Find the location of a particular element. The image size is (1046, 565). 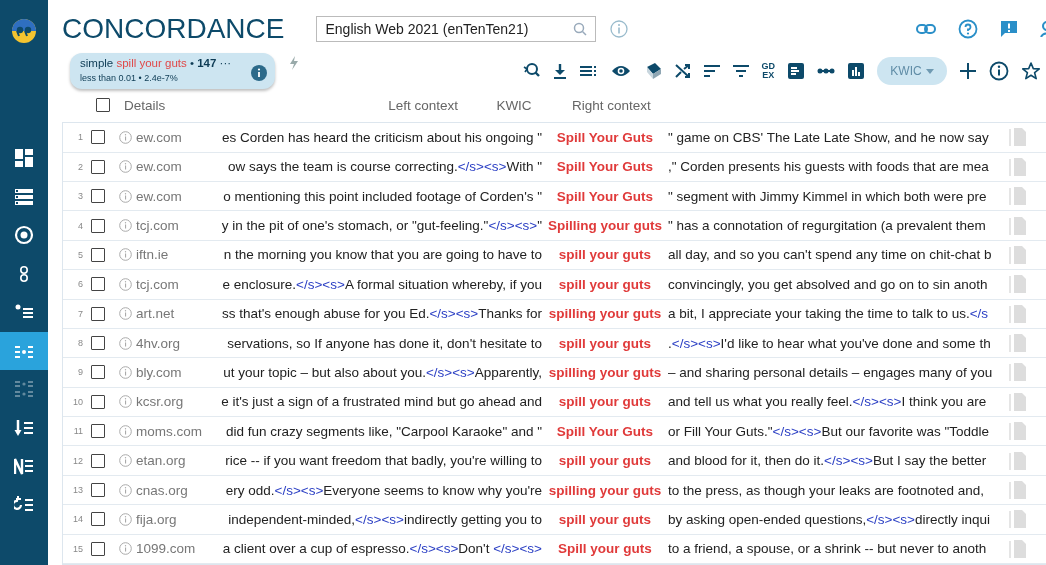

line-number: 10 is located at coordinates (77, 401).